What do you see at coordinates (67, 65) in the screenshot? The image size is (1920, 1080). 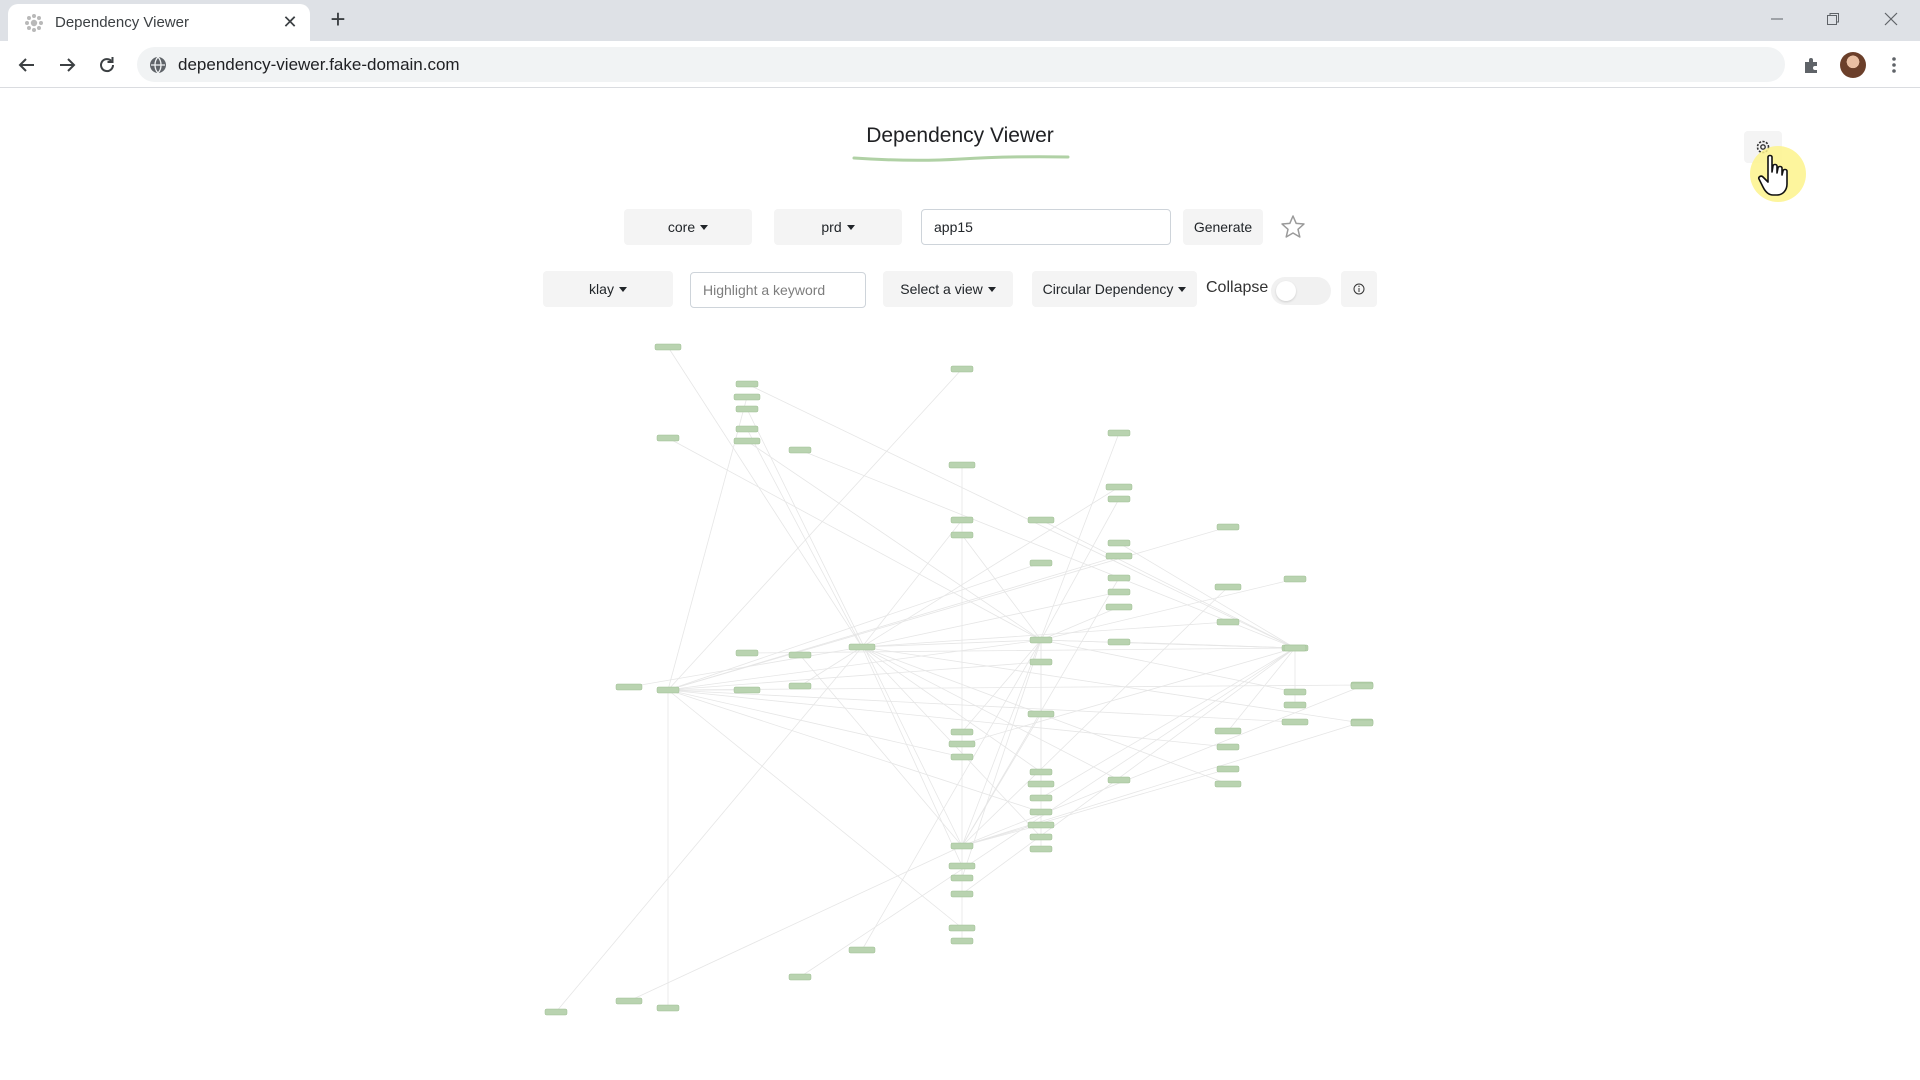 I see `forward-icon` at bounding box center [67, 65].